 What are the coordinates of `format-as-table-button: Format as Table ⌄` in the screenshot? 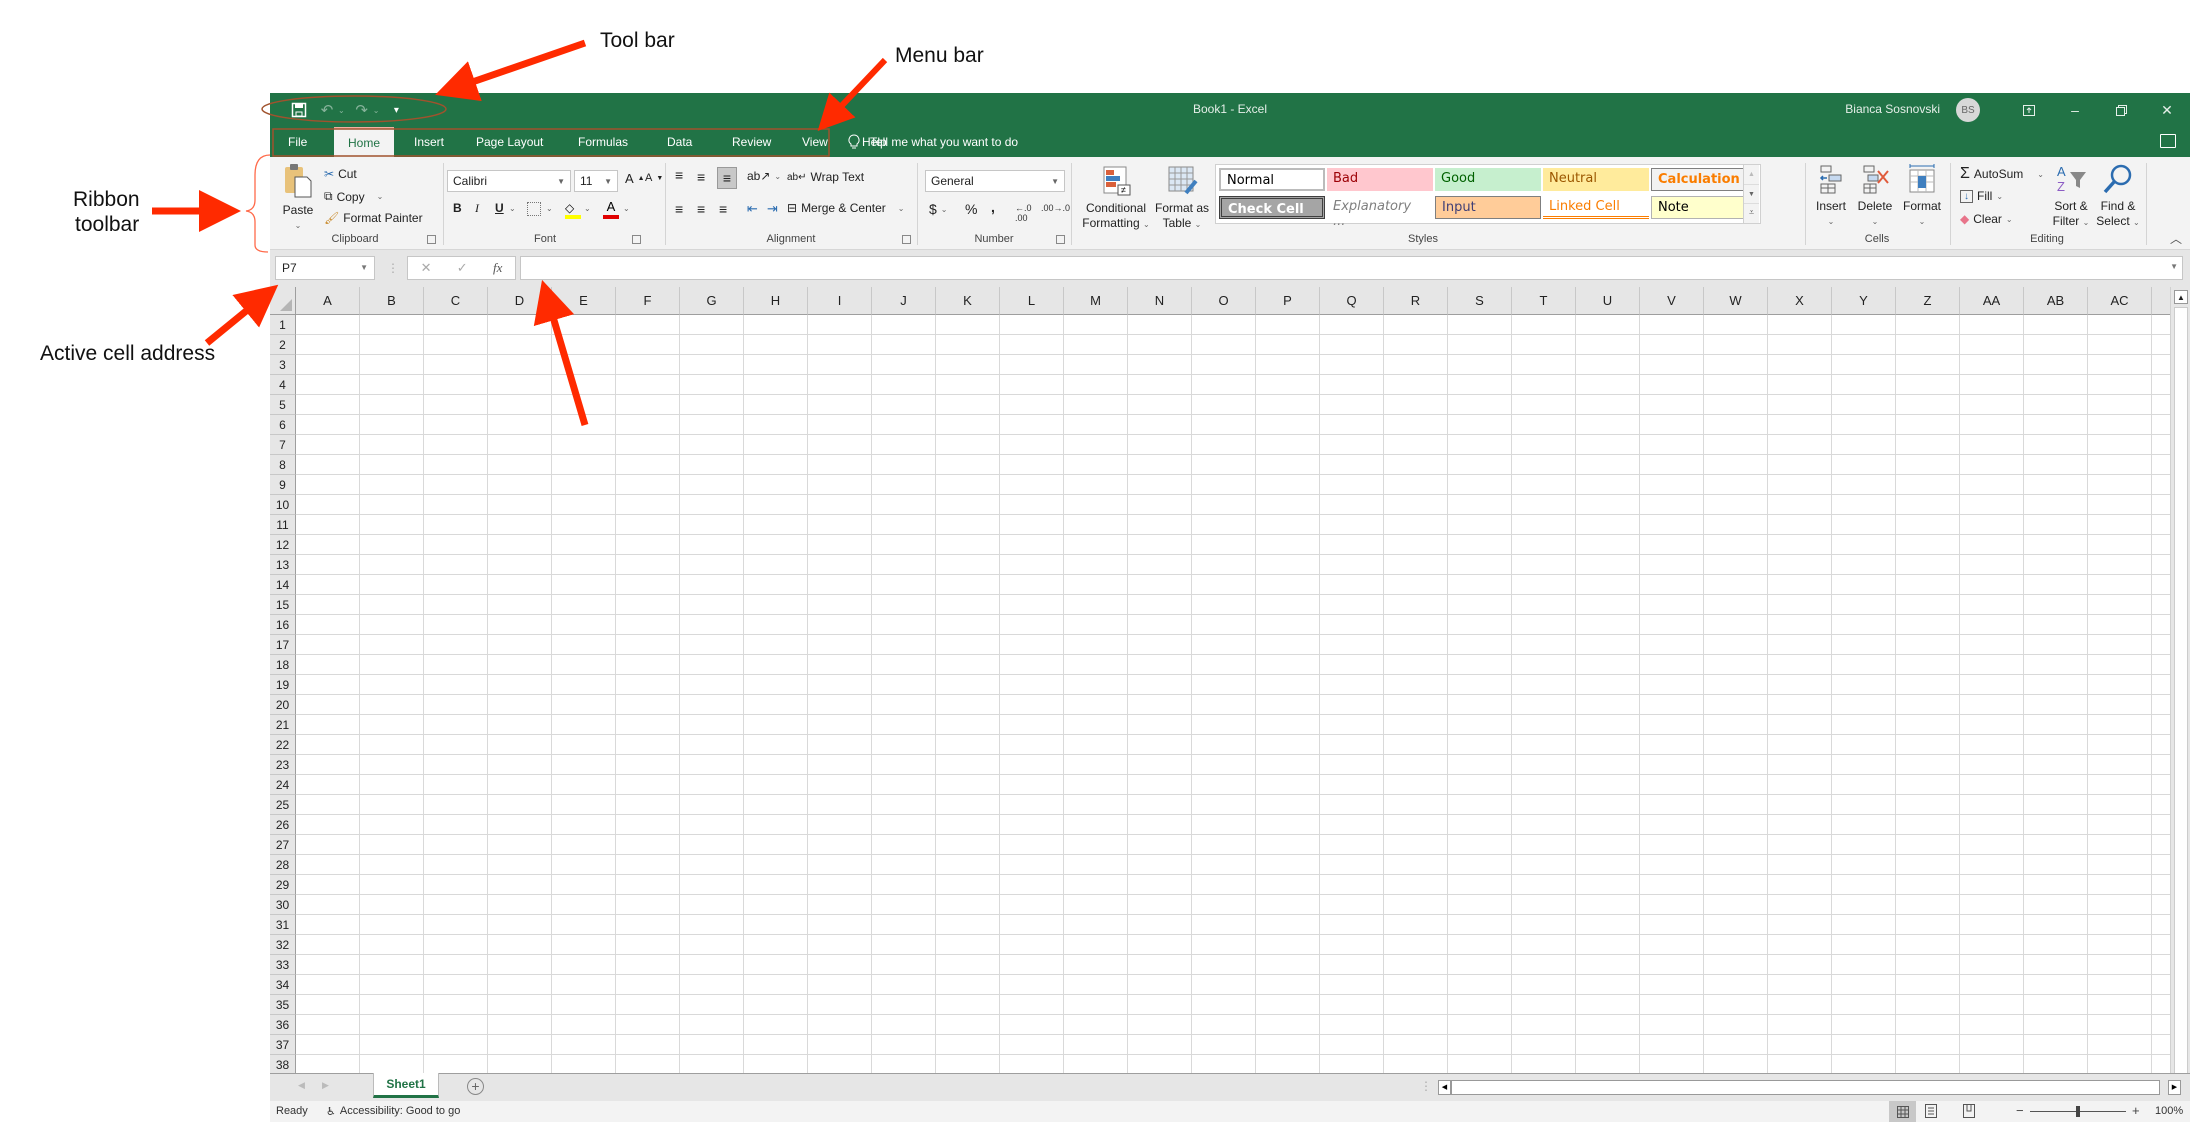 It's located at (1182, 198).